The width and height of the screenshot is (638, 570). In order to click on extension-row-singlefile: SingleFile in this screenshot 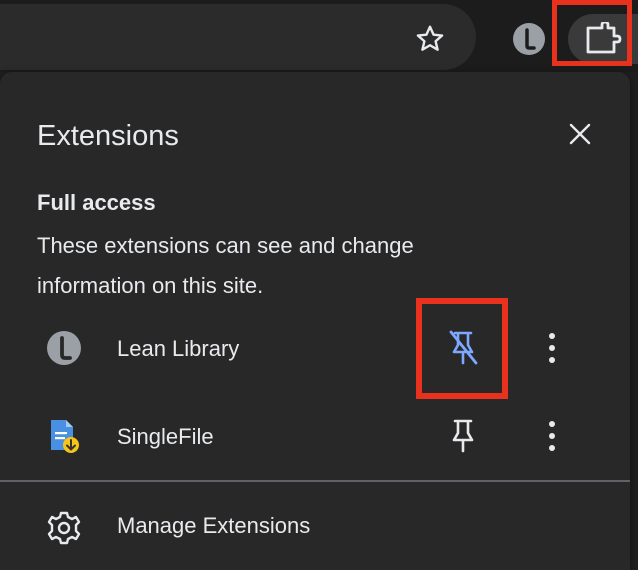, I will do `click(315, 436)`.